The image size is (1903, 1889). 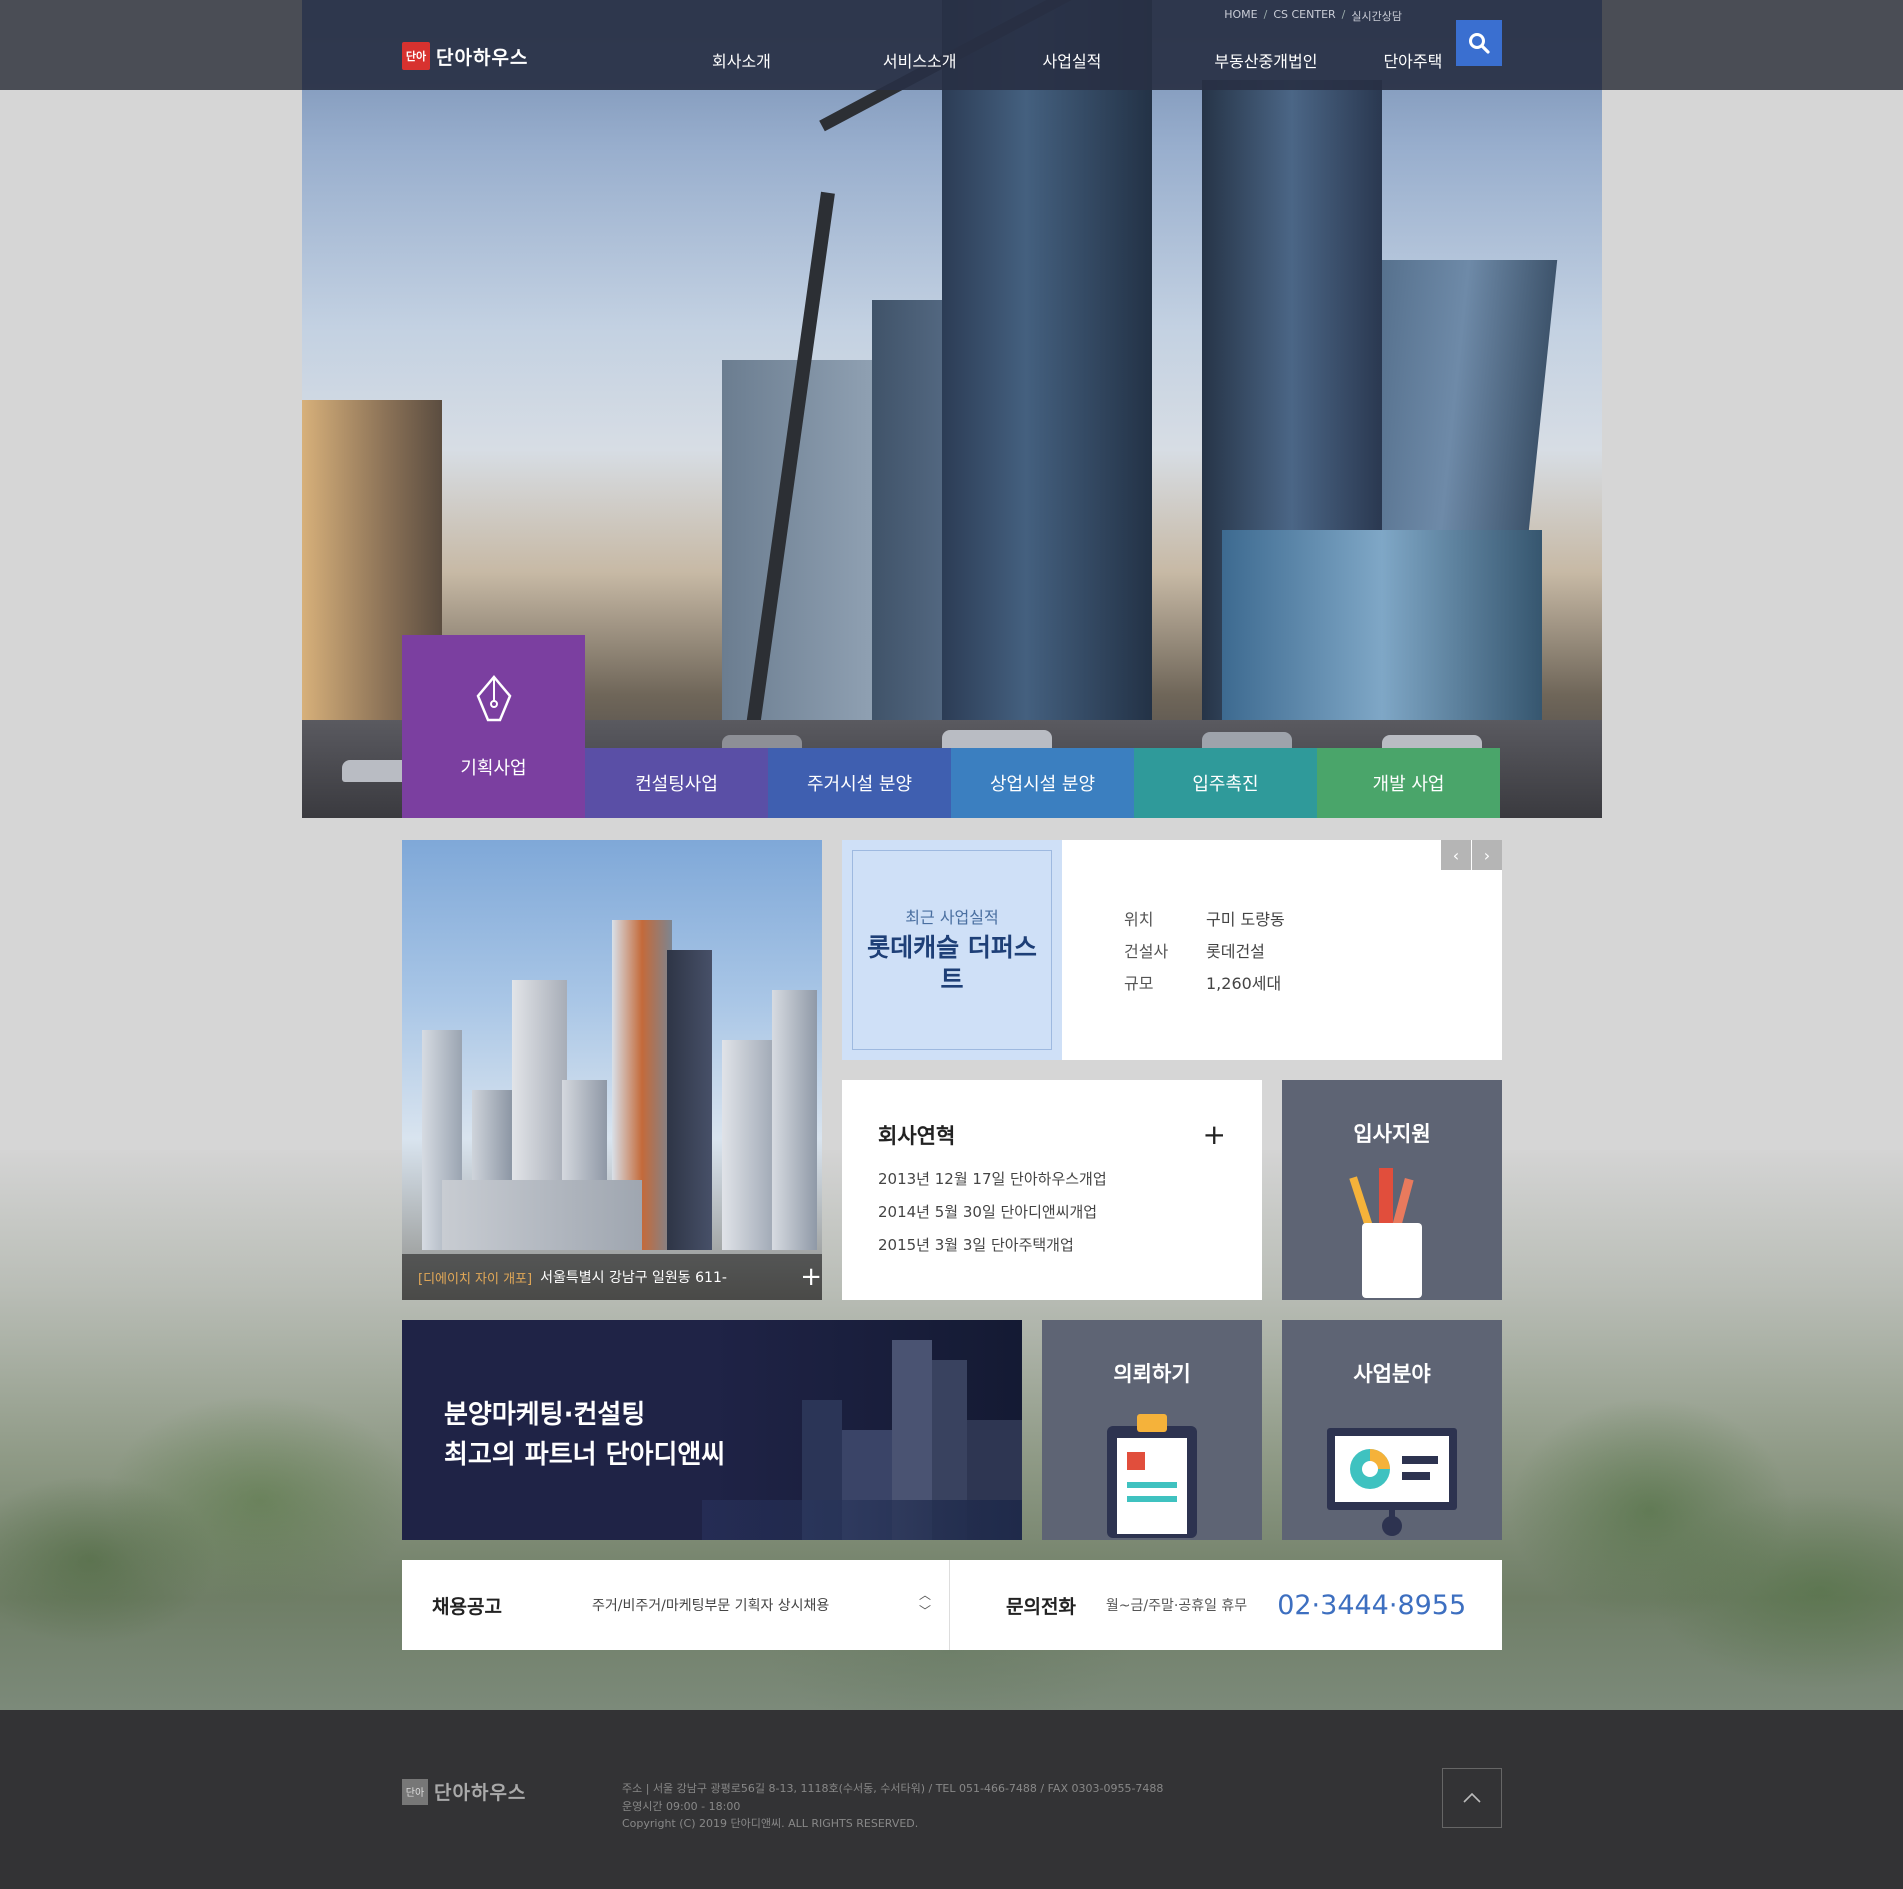 What do you see at coordinates (585, 1455) in the screenshot?
I see `banner-line2: 최고의 파트너 단아디앤씨` at bounding box center [585, 1455].